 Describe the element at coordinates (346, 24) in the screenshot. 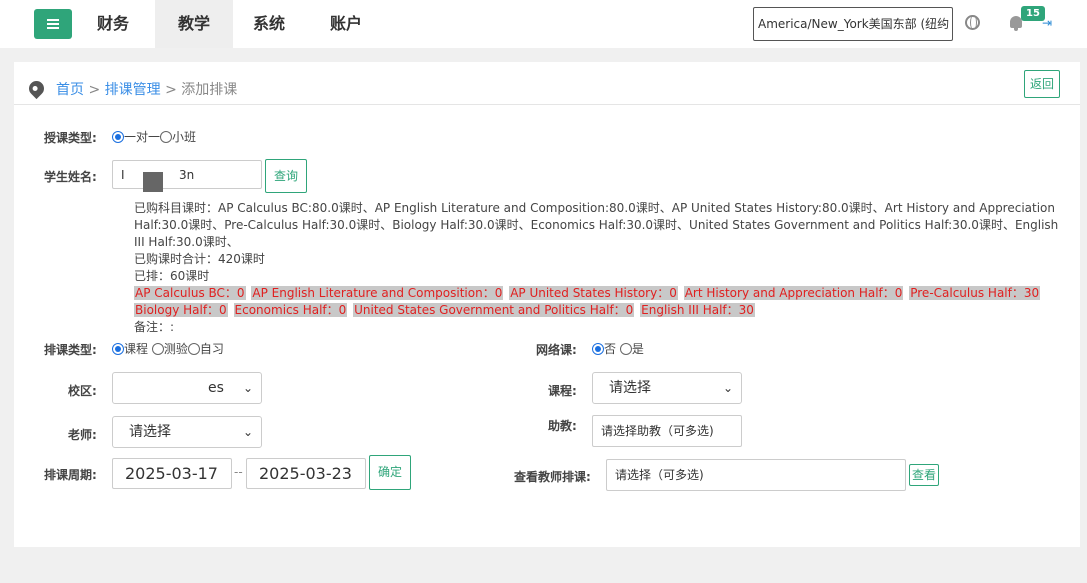

I see `nav-item-account: 账户` at that location.